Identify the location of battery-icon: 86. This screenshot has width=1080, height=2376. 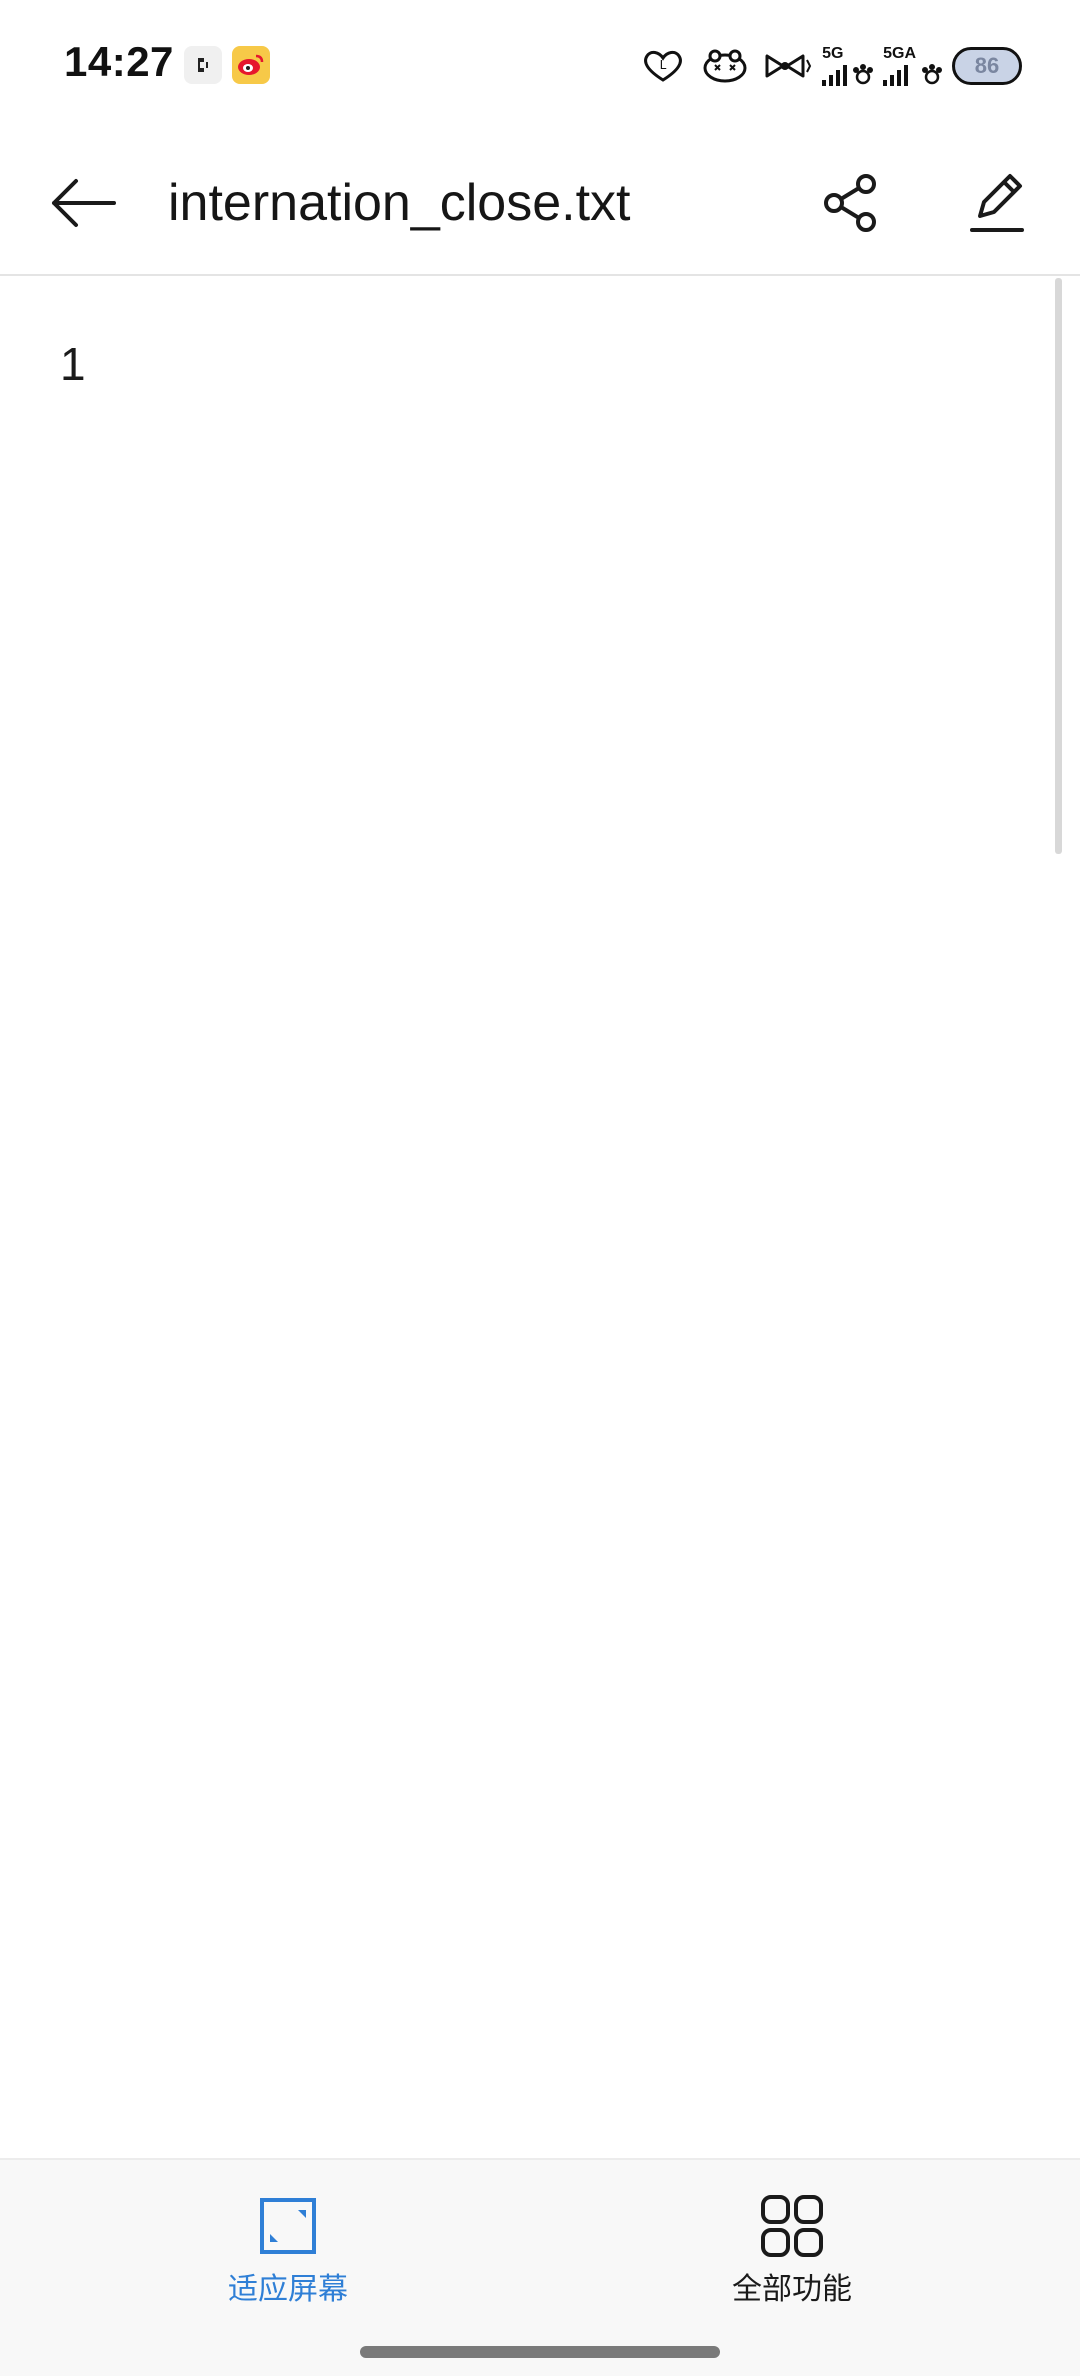
(987, 66).